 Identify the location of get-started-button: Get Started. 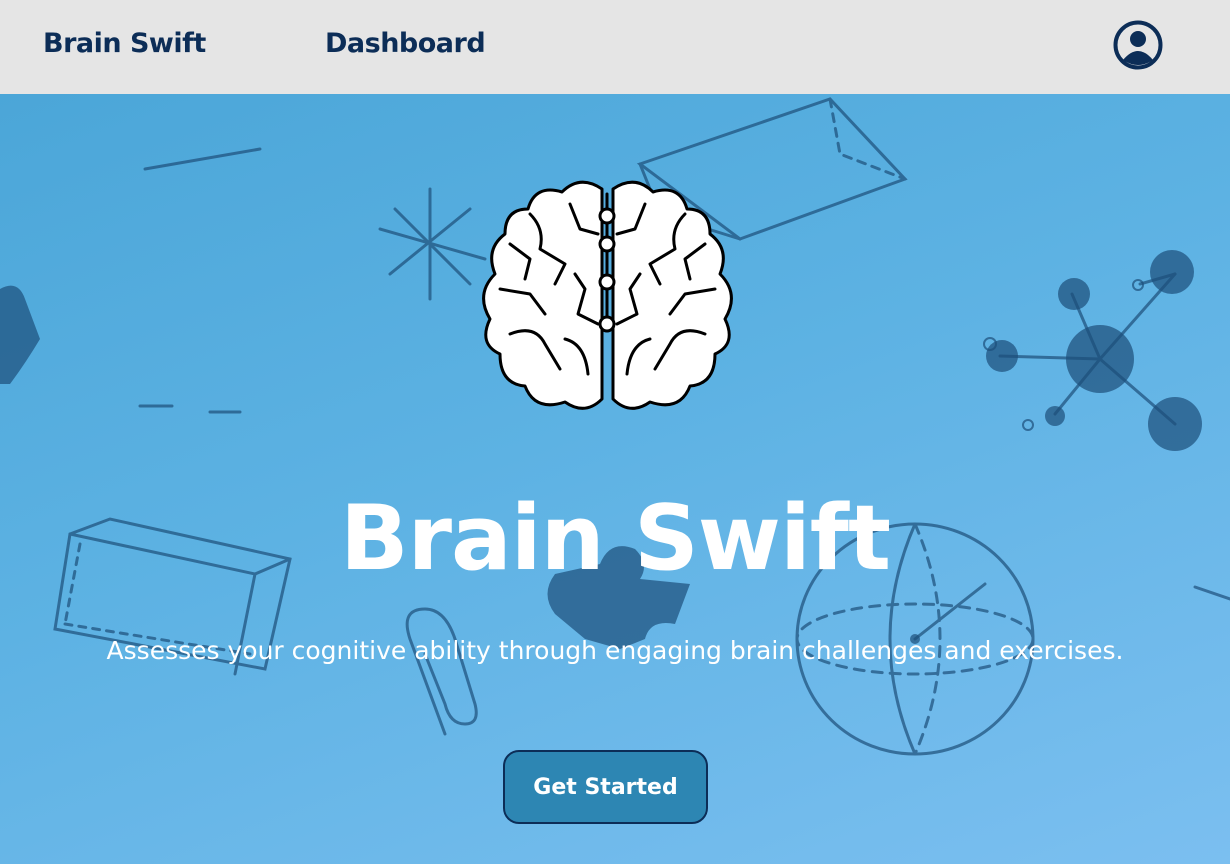
(605, 787).